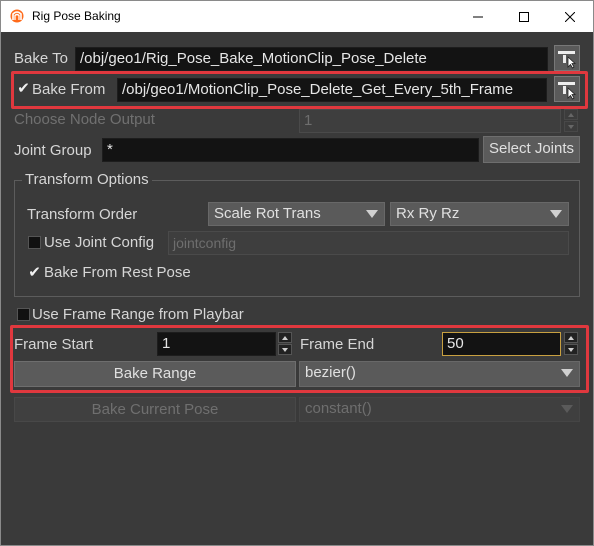 The height and width of the screenshot is (546, 594). I want to click on title-bar: Rig Pose Baking, so click(297, 16).